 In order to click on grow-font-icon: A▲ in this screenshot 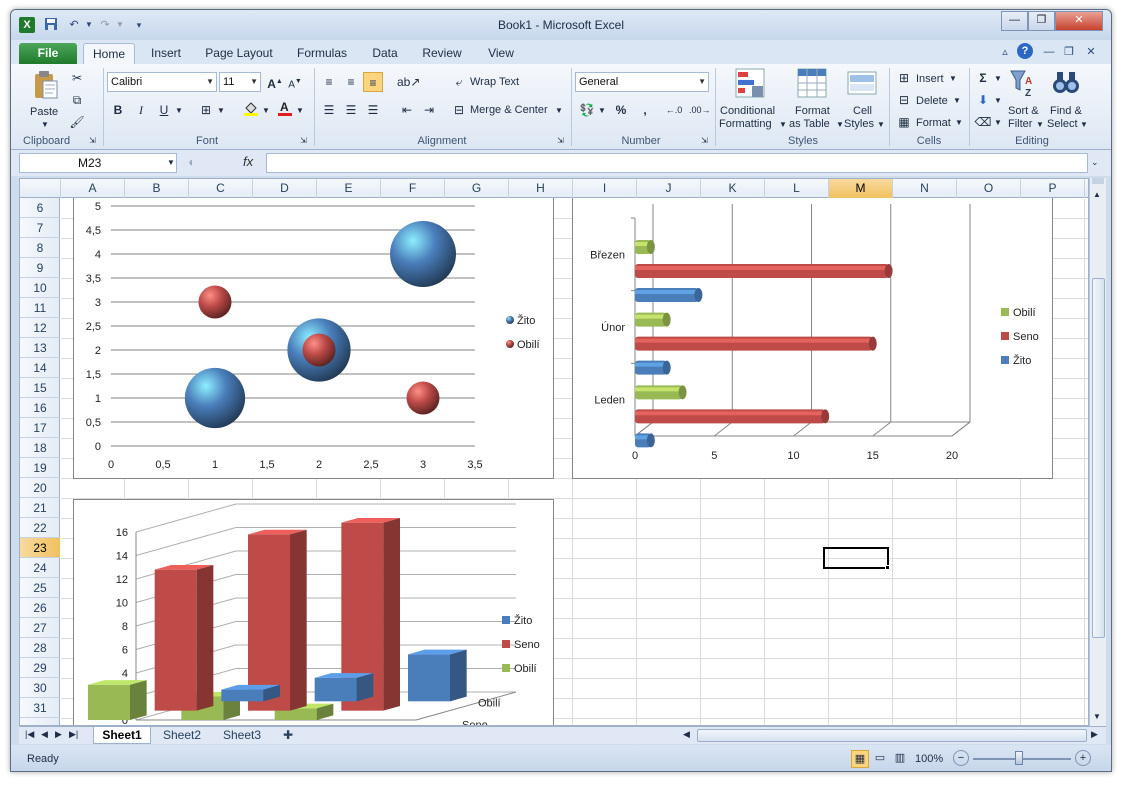, I will do `click(275, 82)`.